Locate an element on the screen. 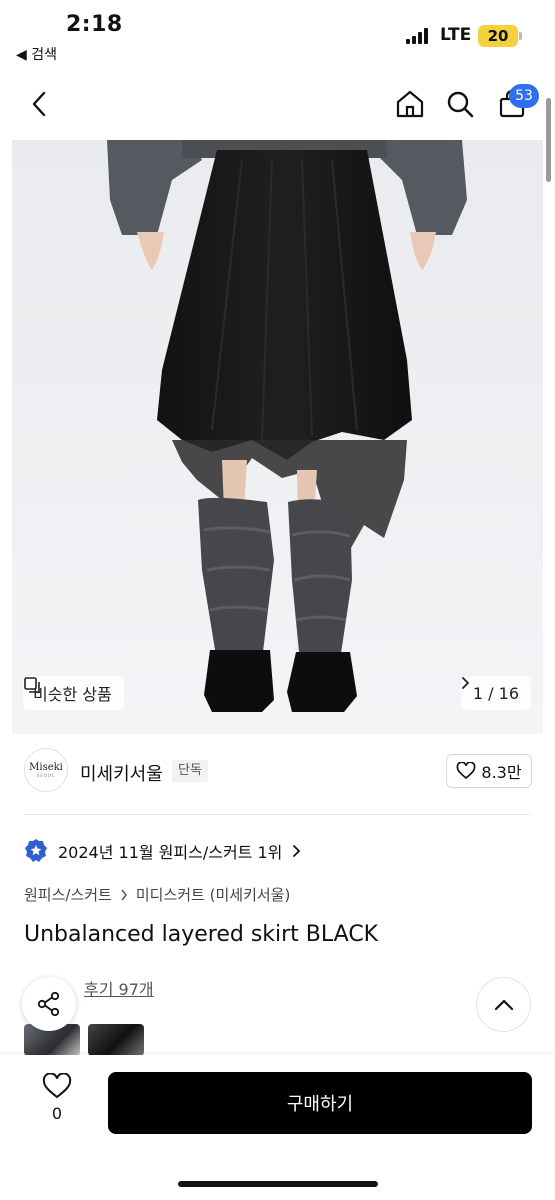 The height and width of the screenshot is (1200, 555). similar-products-button: 비슷한 상품 is located at coordinates (73, 693).